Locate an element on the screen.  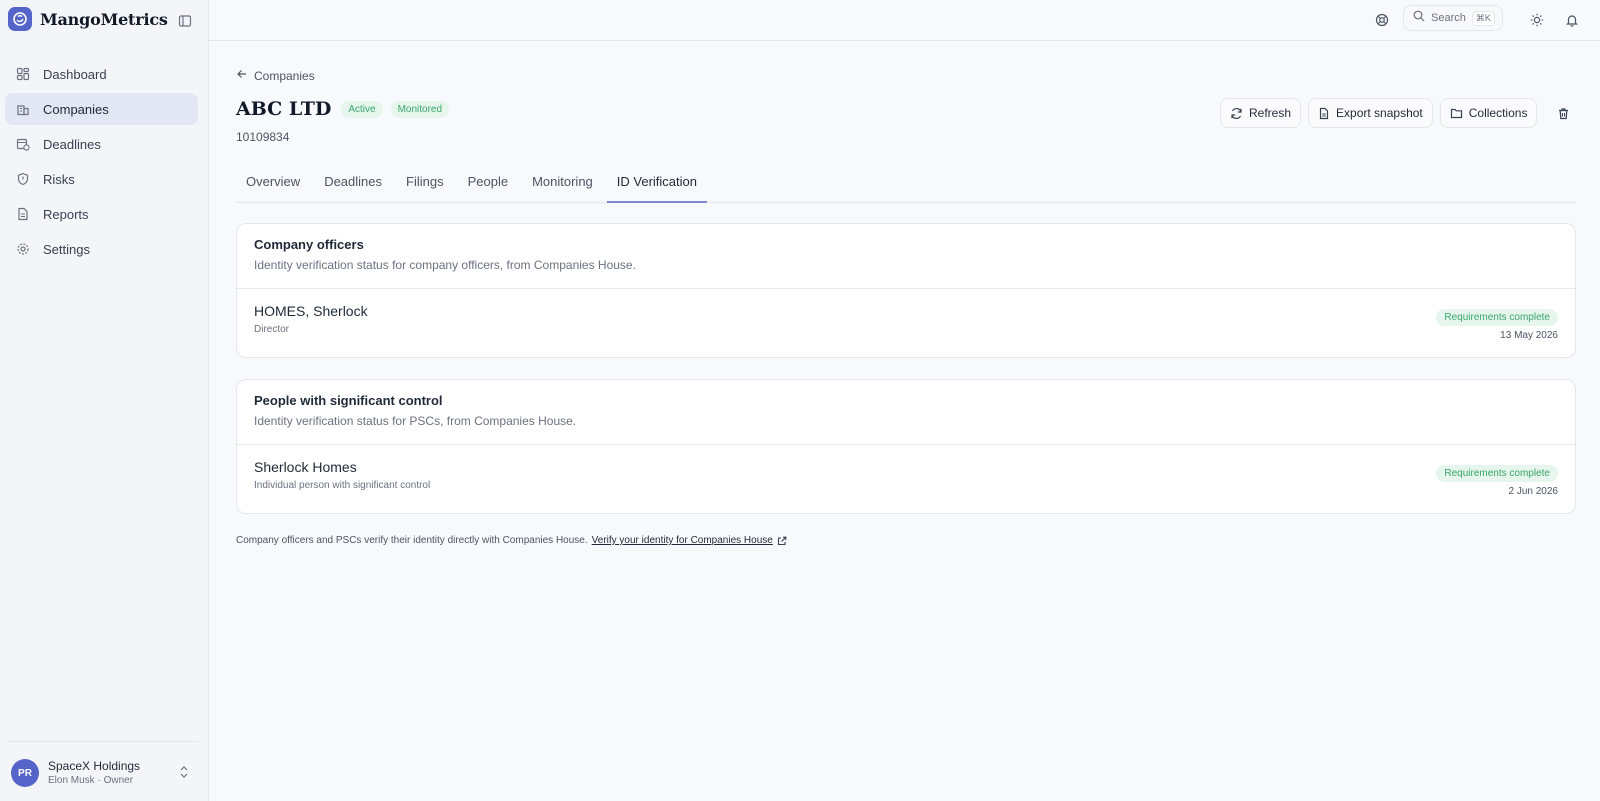
theme-toggle-icon is located at coordinates (1537, 20).